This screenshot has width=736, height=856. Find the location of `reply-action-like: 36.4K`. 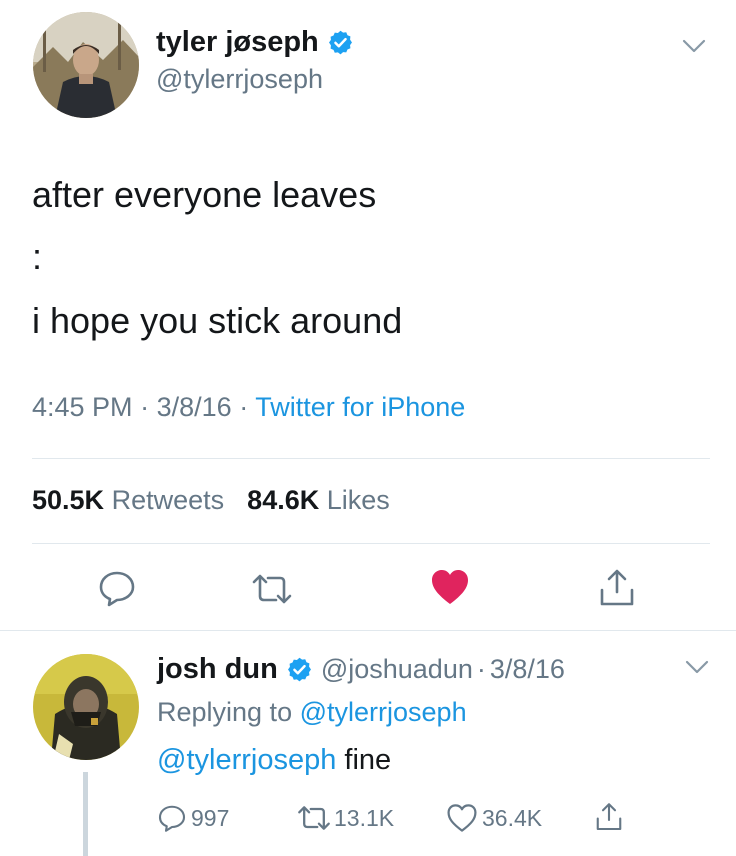

reply-action-like: 36.4K is located at coordinates (494, 818).